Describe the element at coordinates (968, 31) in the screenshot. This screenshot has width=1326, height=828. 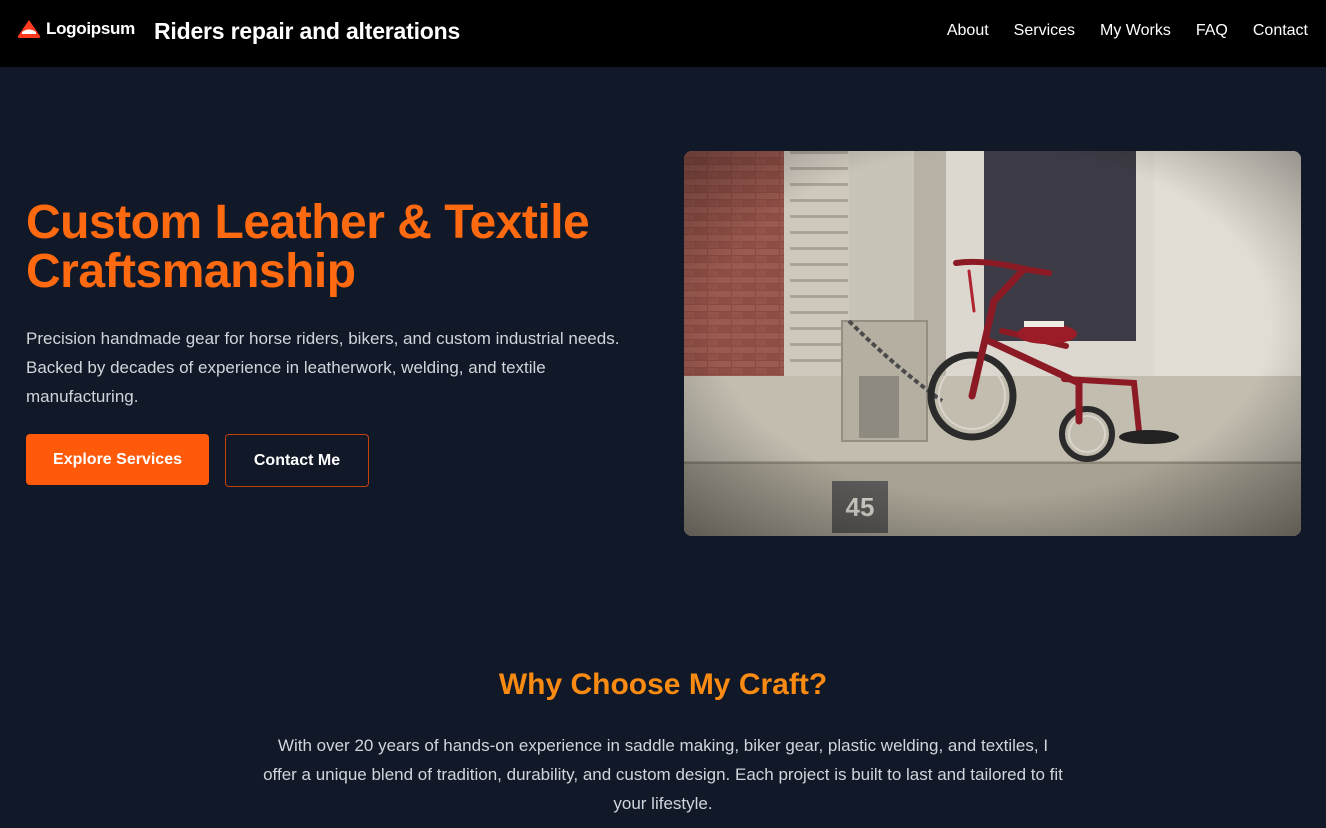
I see `nav-link-about: About` at that location.